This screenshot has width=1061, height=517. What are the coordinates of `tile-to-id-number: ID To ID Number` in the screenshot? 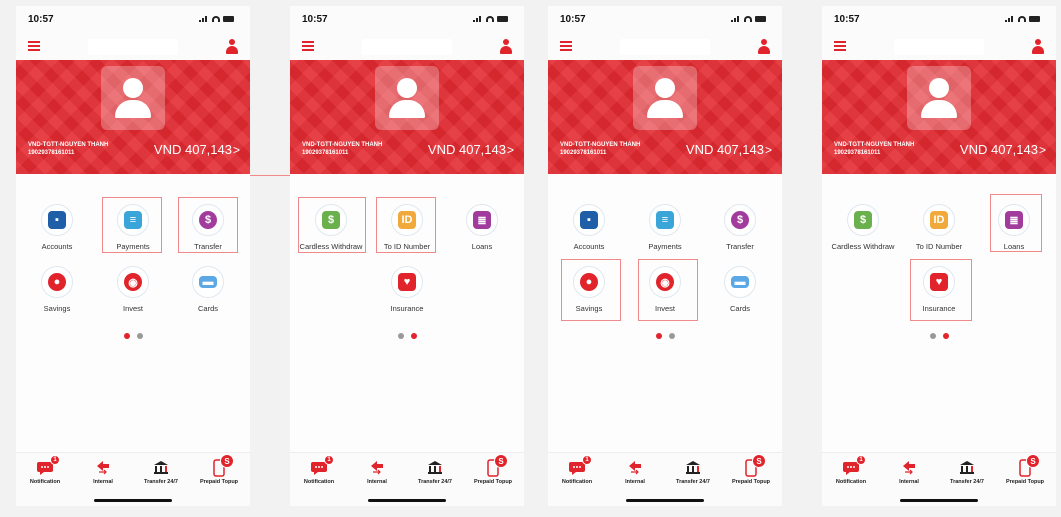 It's located at (939, 233).